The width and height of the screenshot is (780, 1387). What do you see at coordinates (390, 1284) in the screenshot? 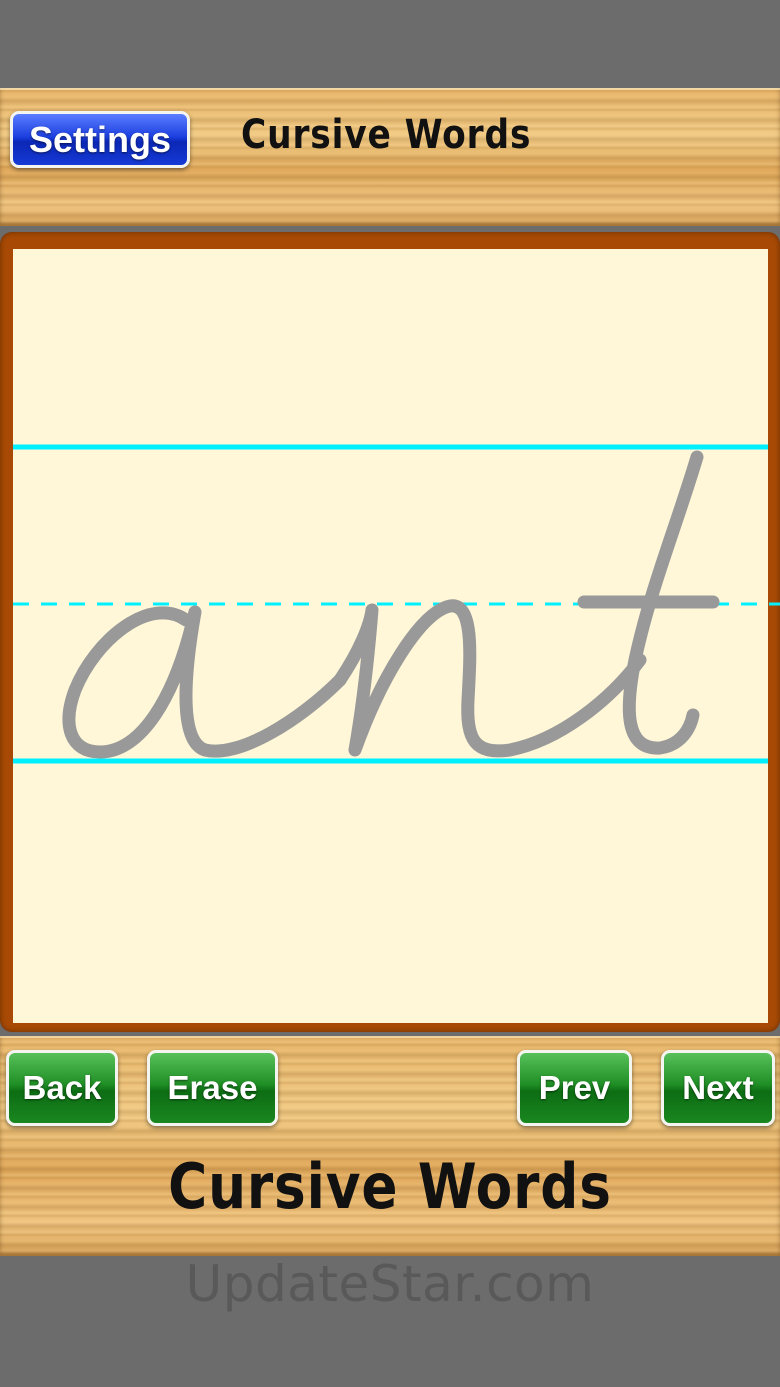
I see `watermark-text: UpdateStar.com` at bounding box center [390, 1284].